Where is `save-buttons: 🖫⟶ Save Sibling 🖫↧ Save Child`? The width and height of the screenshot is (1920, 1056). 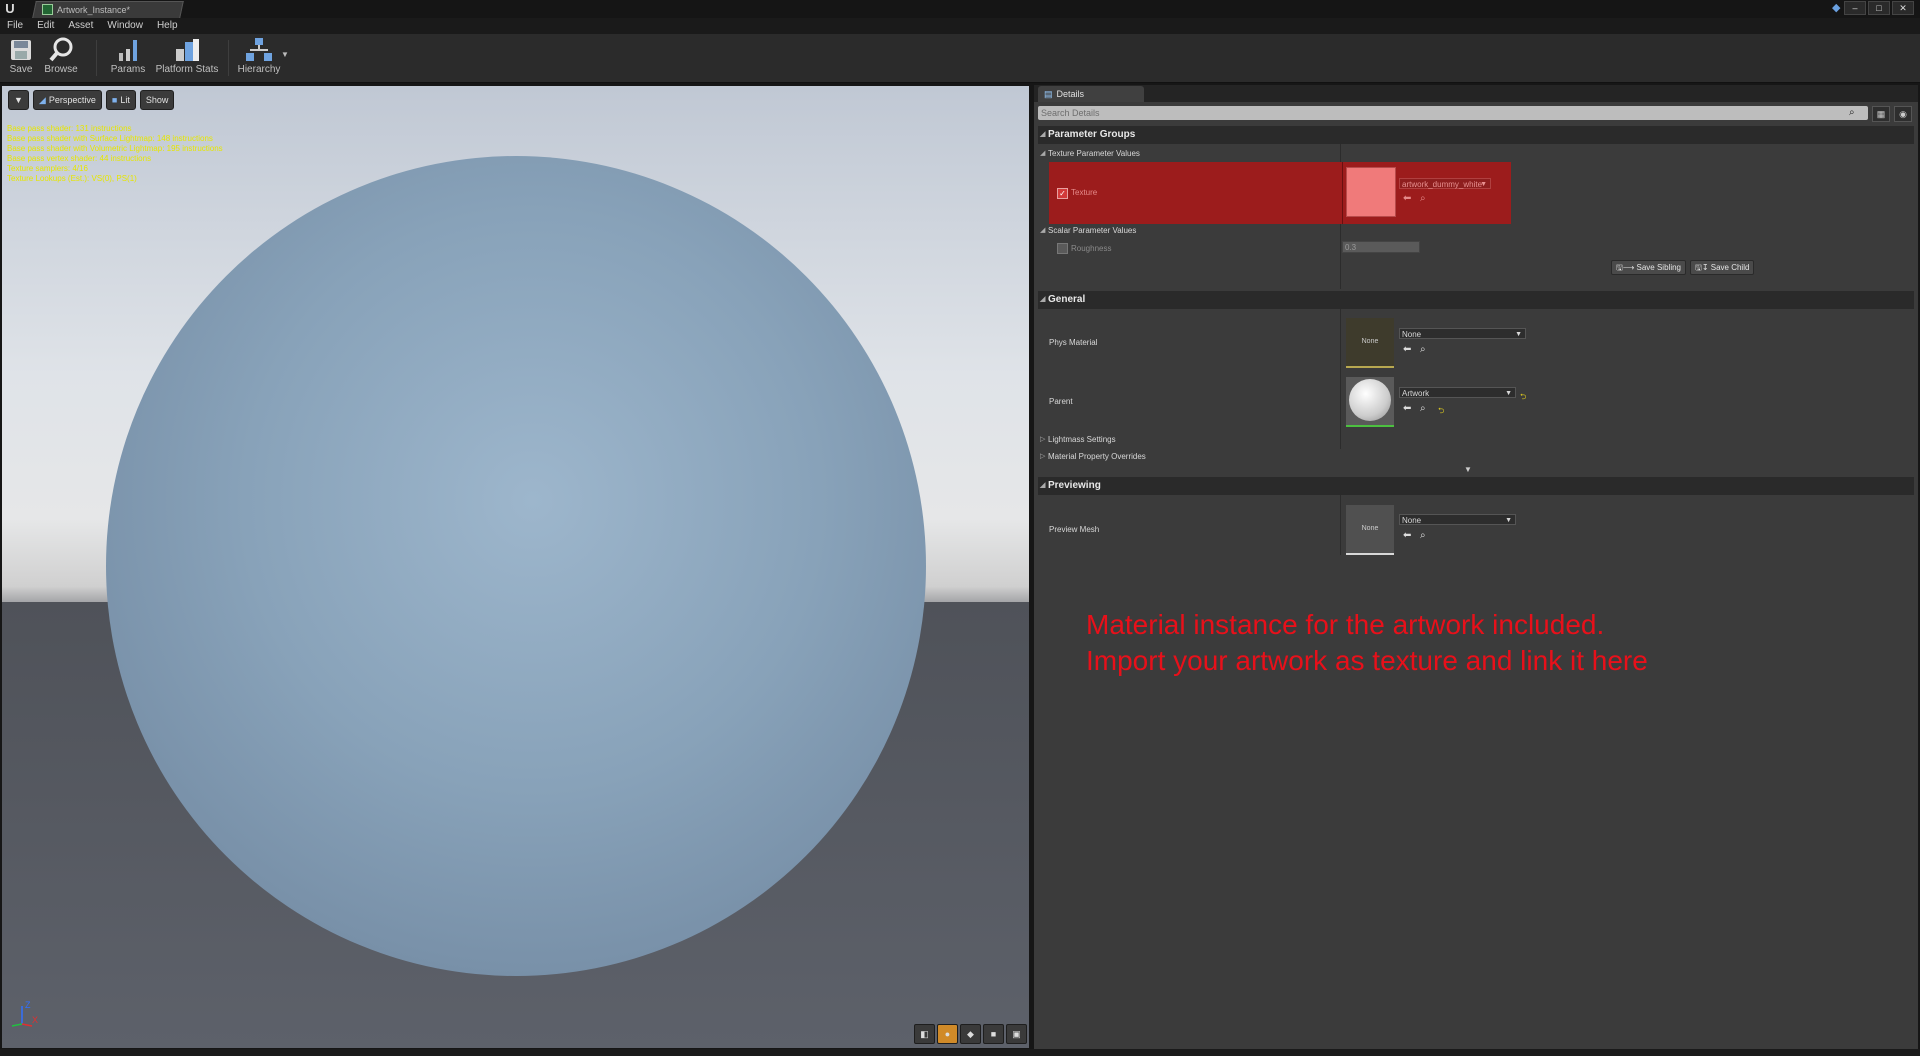 save-buttons: 🖫⟶ Save Sibling 🖫↧ Save Child is located at coordinates (1683, 267).